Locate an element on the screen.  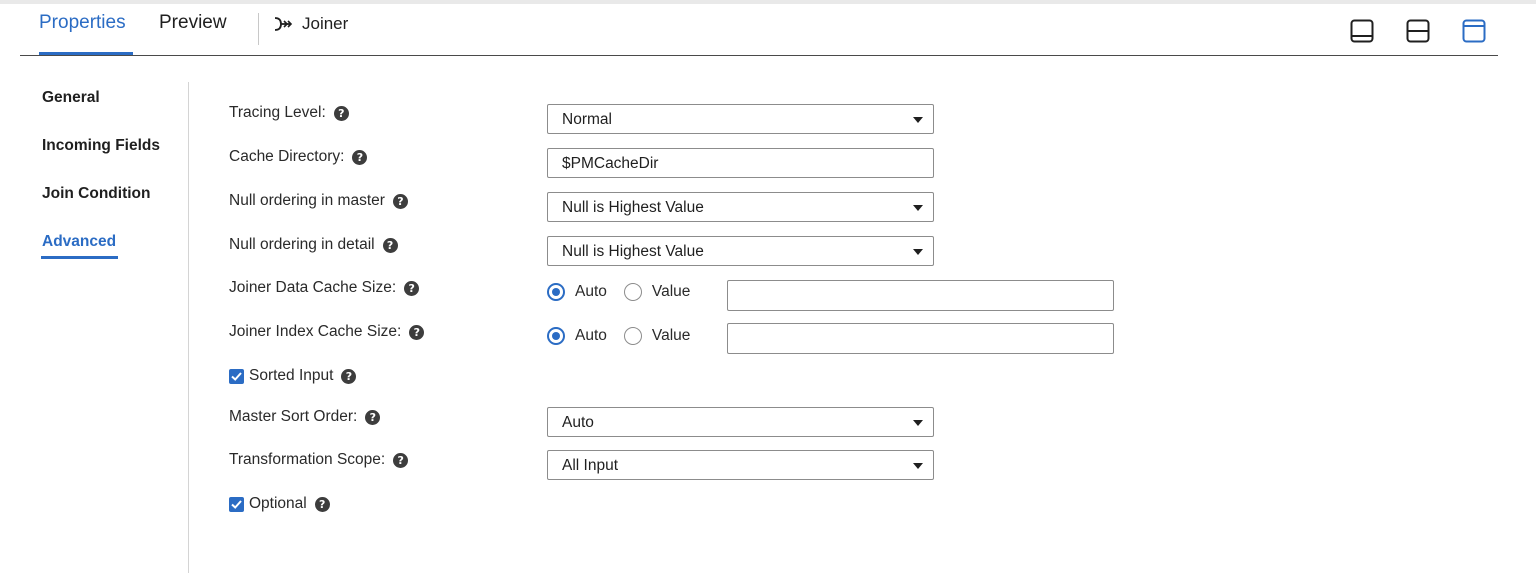
tracing-level-label: Tracing Level: ? is located at coordinates (289, 113).